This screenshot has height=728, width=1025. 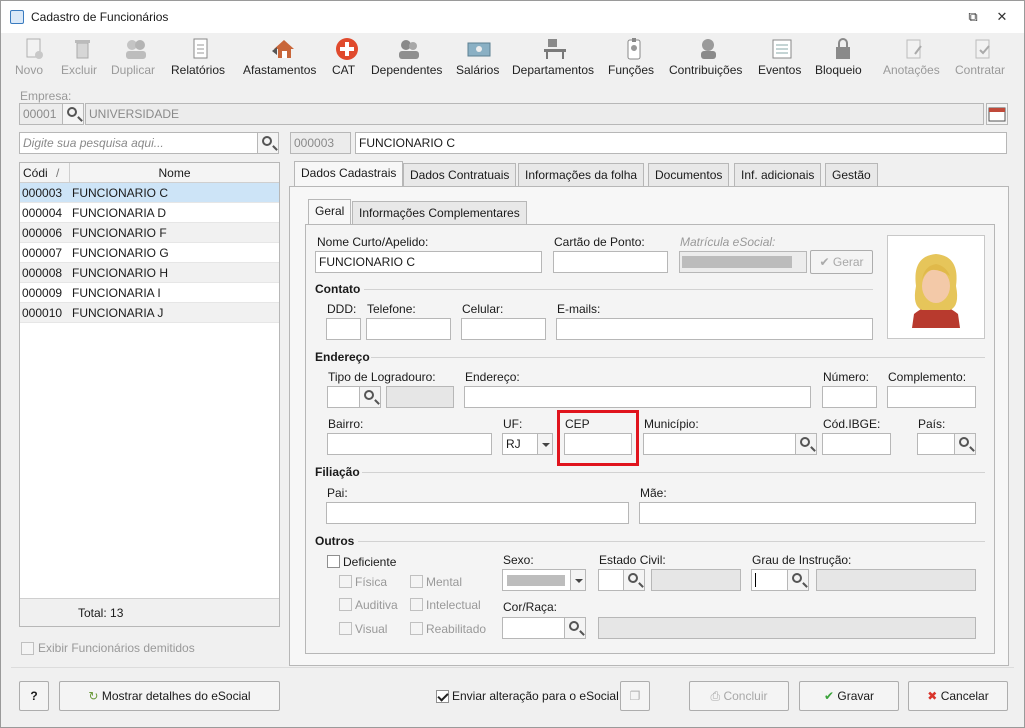 What do you see at coordinates (460, 175) in the screenshot?
I see `tab-dados-contratuais: Dados Contratuais` at bounding box center [460, 175].